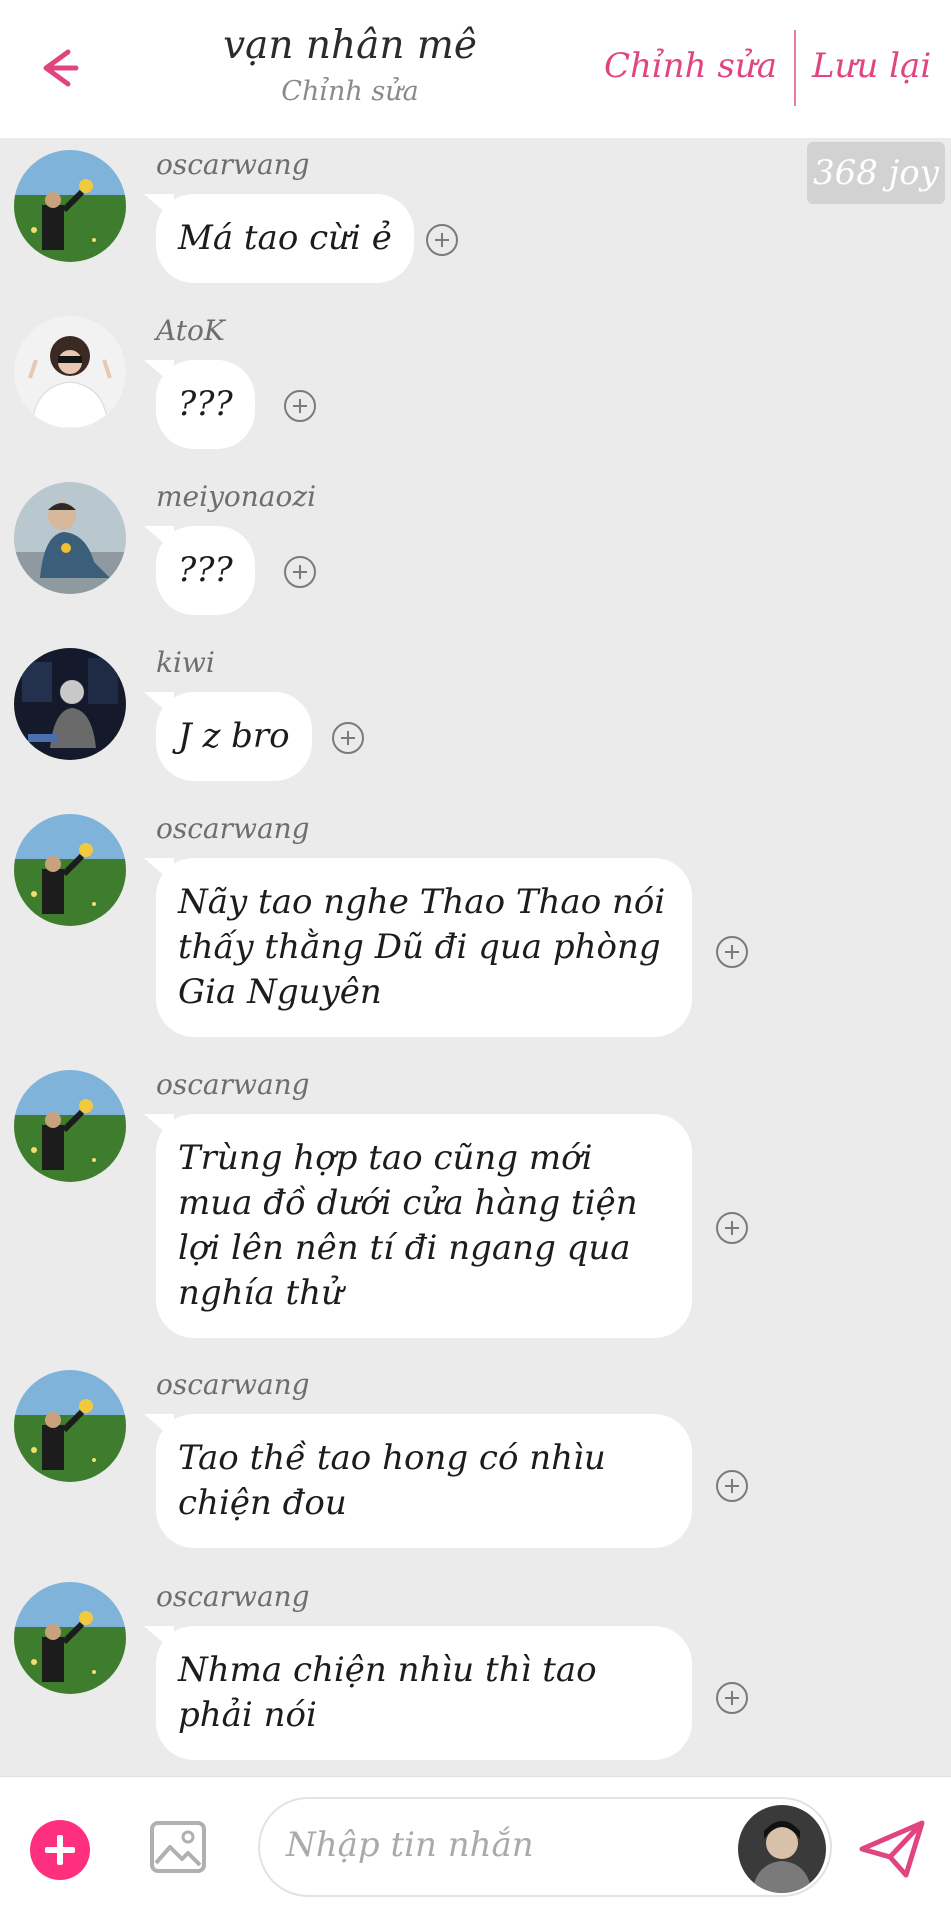  Describe the element at coordinates (892, 1848) in the screenshot. I see `send-icon` at that location.